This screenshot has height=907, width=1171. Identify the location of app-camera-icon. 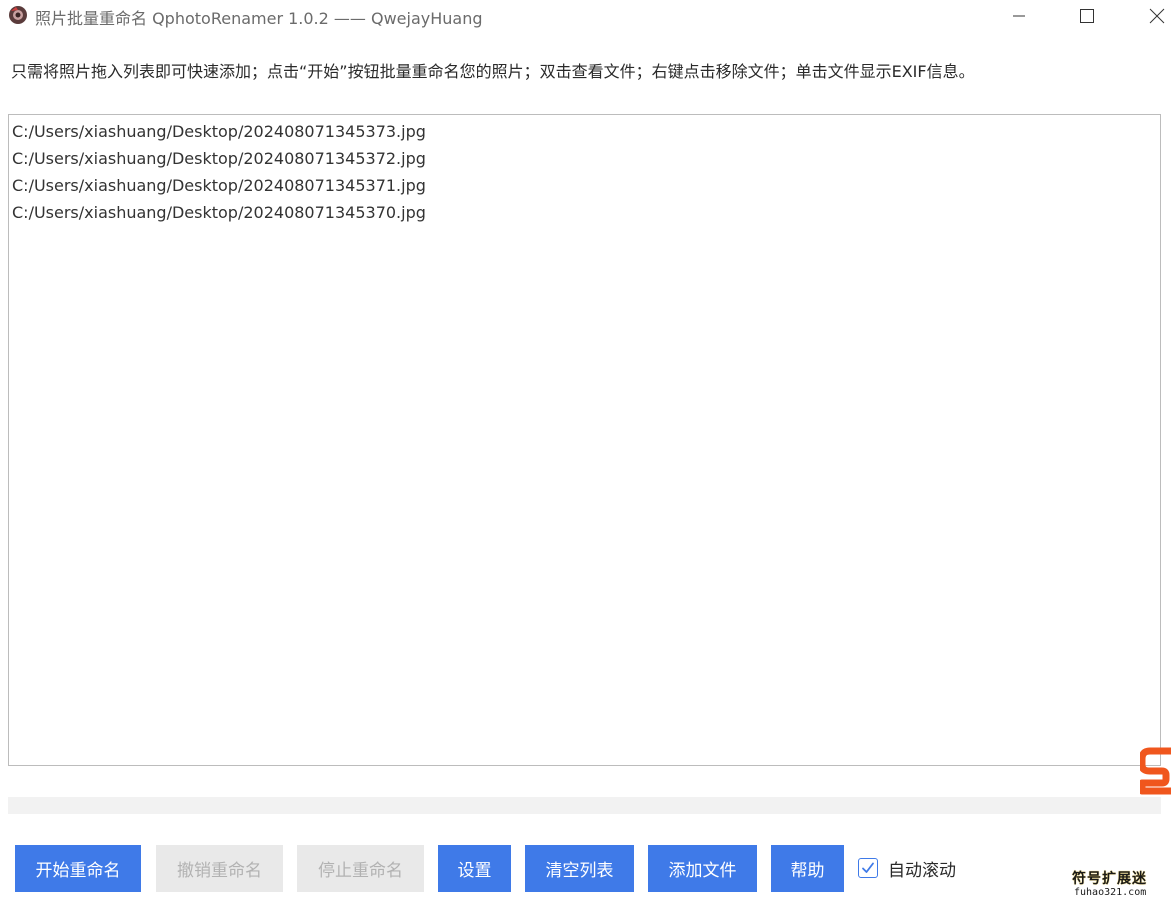
(18, 15).